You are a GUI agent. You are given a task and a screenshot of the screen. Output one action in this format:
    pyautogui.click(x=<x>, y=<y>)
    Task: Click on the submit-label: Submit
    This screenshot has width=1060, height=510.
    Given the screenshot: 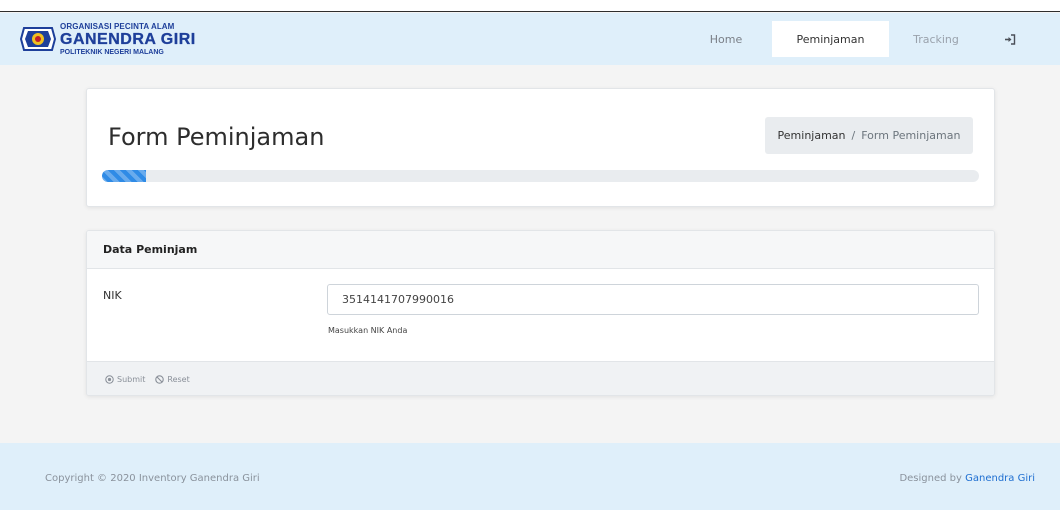 What is the action you would take?
    pyautogui.click(x=131, y=379)
    